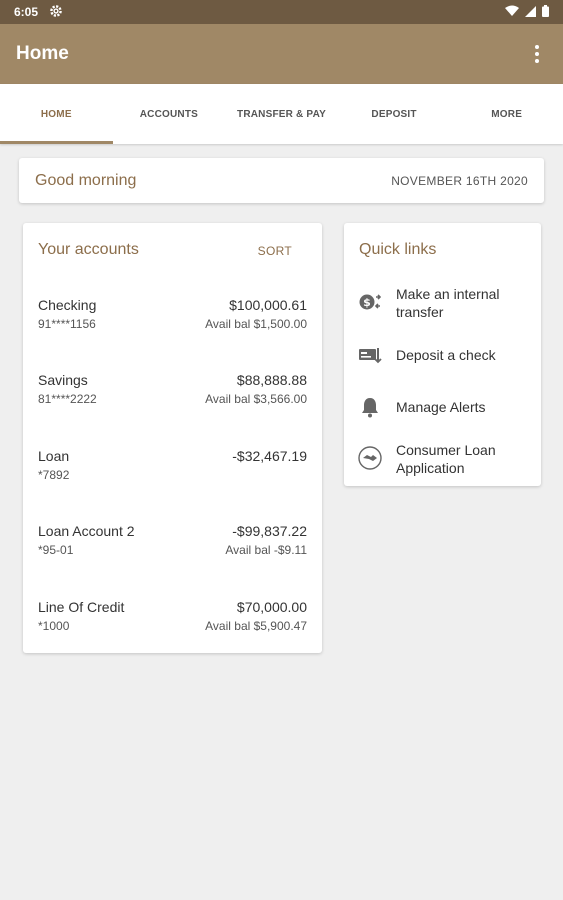 The width and height of the screenshot is (563, 900). I want to click on status-time: 6:05, so click(26, 12).